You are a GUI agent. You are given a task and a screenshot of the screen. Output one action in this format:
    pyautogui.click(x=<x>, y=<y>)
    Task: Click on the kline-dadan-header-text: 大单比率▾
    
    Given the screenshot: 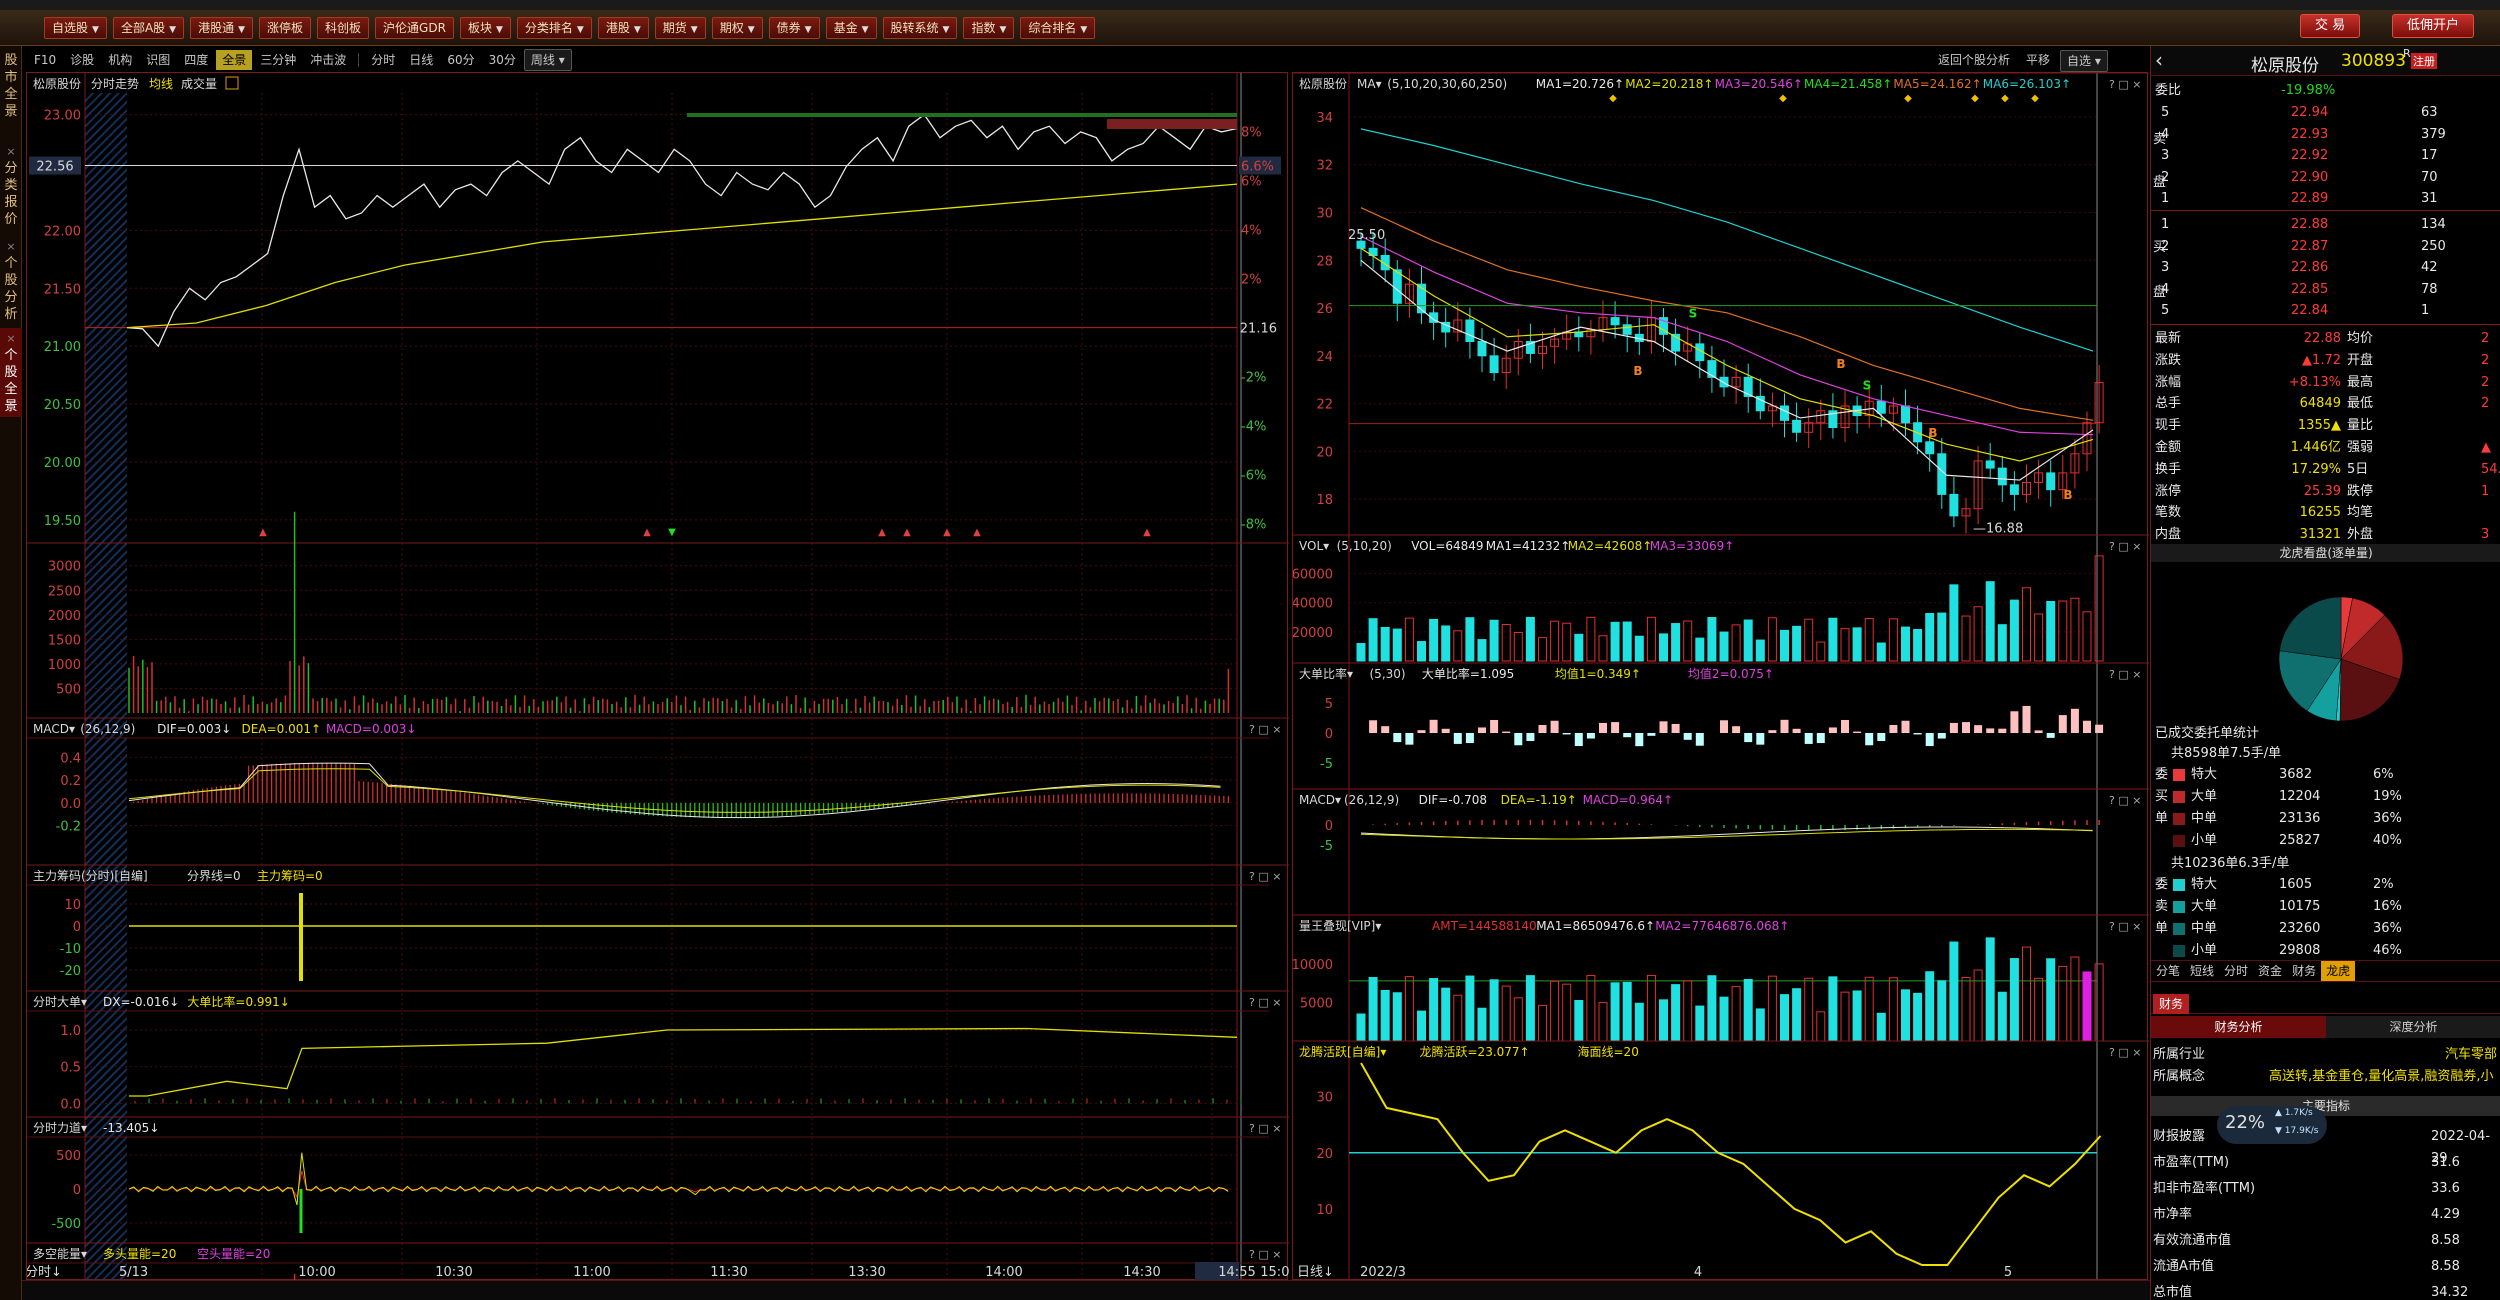 What is the action you would take?
    pyautogui.click(x=1326, y=673)
    